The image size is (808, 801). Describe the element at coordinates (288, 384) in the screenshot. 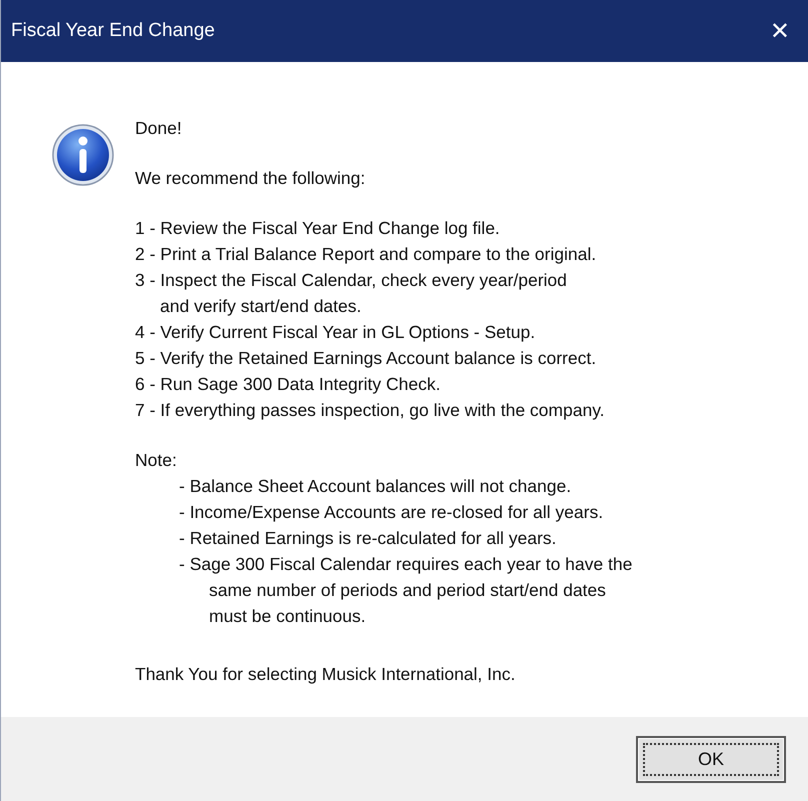

I see `step-text: 6 - Run Sage 300 Data Integrity Check.` at that location.